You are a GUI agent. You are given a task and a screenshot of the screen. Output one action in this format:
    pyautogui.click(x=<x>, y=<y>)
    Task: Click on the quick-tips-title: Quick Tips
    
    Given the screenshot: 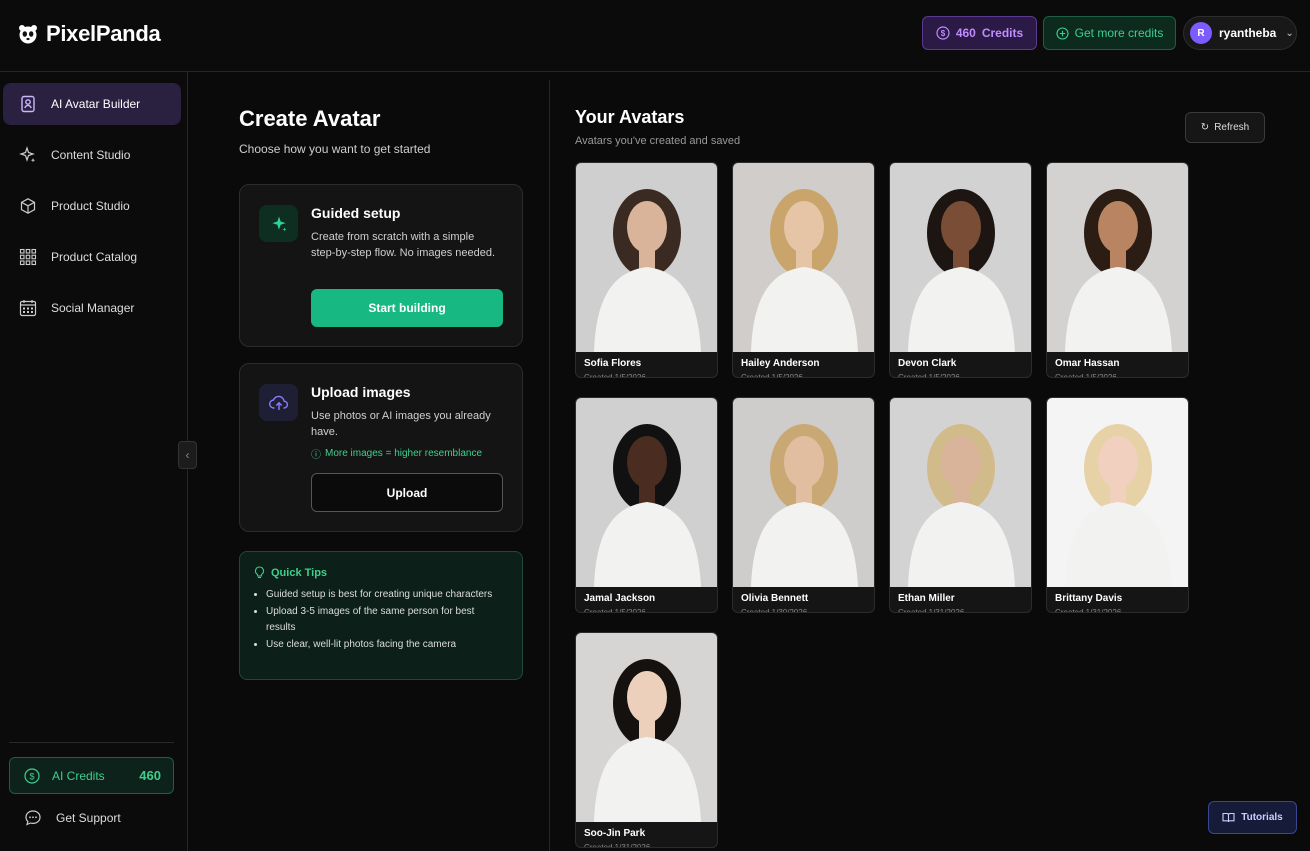 What is the action you would take?
    pyautogui.click(x=290, y=572)
    